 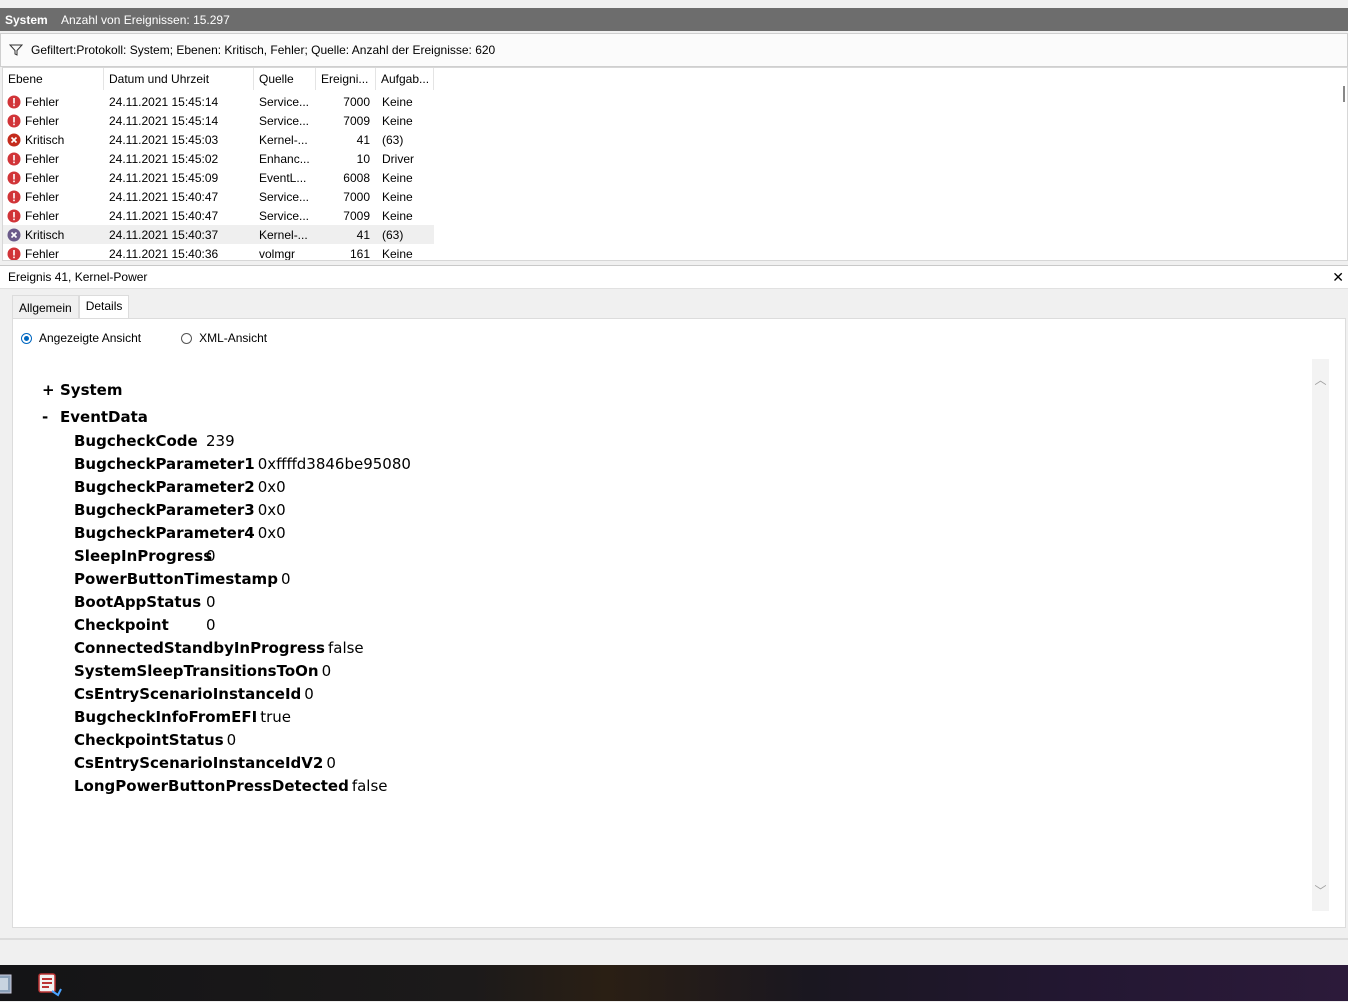 What do you see at coordinates (26, 19) in the screenshot?
I see `log-name: System` at bounding box center [26, 19].